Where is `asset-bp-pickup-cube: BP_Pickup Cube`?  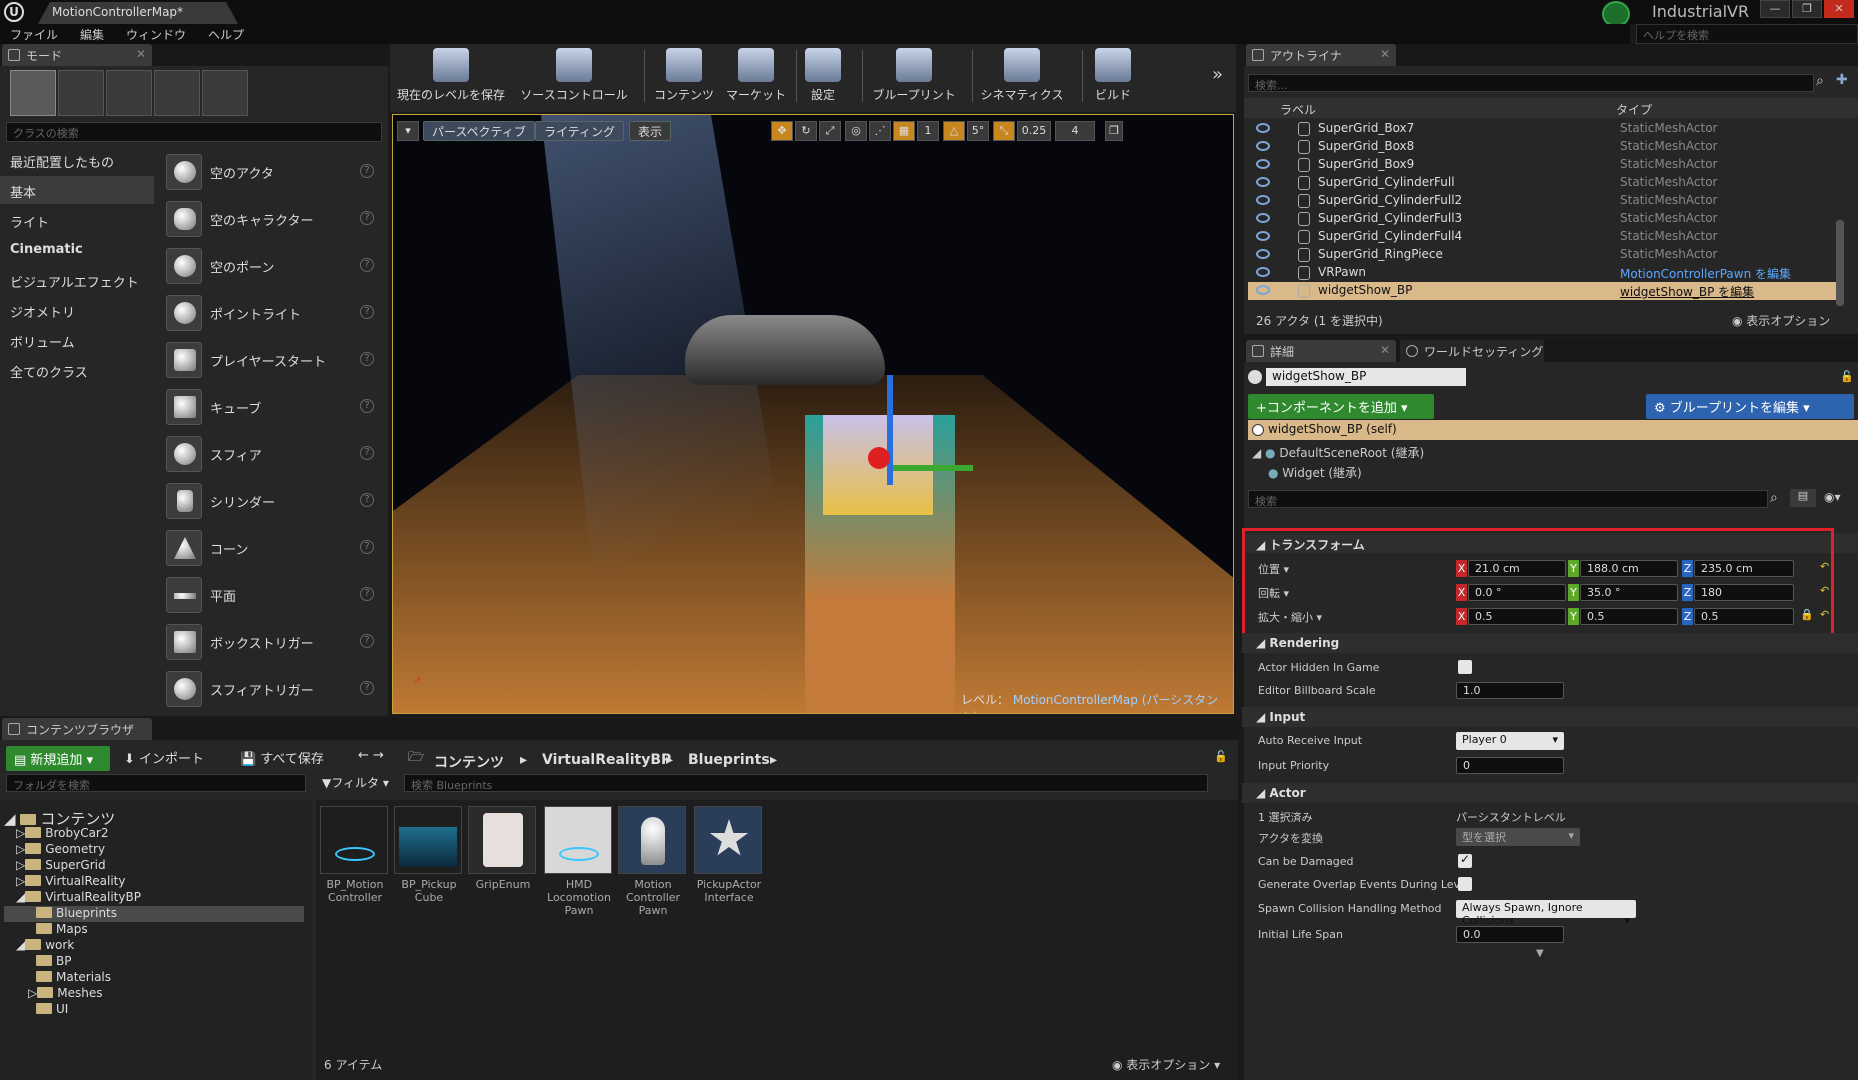 asset-bp-pickup-cube: BP_Pickup Cube is located at coordinates (429, 855).